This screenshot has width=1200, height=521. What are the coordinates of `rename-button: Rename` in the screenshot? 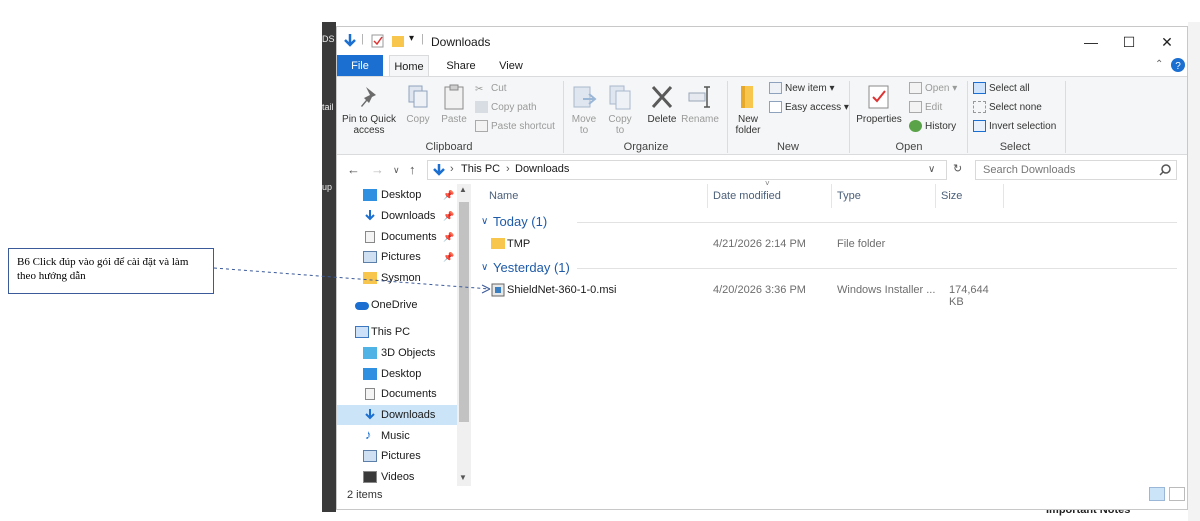 It's located at (700, 104).